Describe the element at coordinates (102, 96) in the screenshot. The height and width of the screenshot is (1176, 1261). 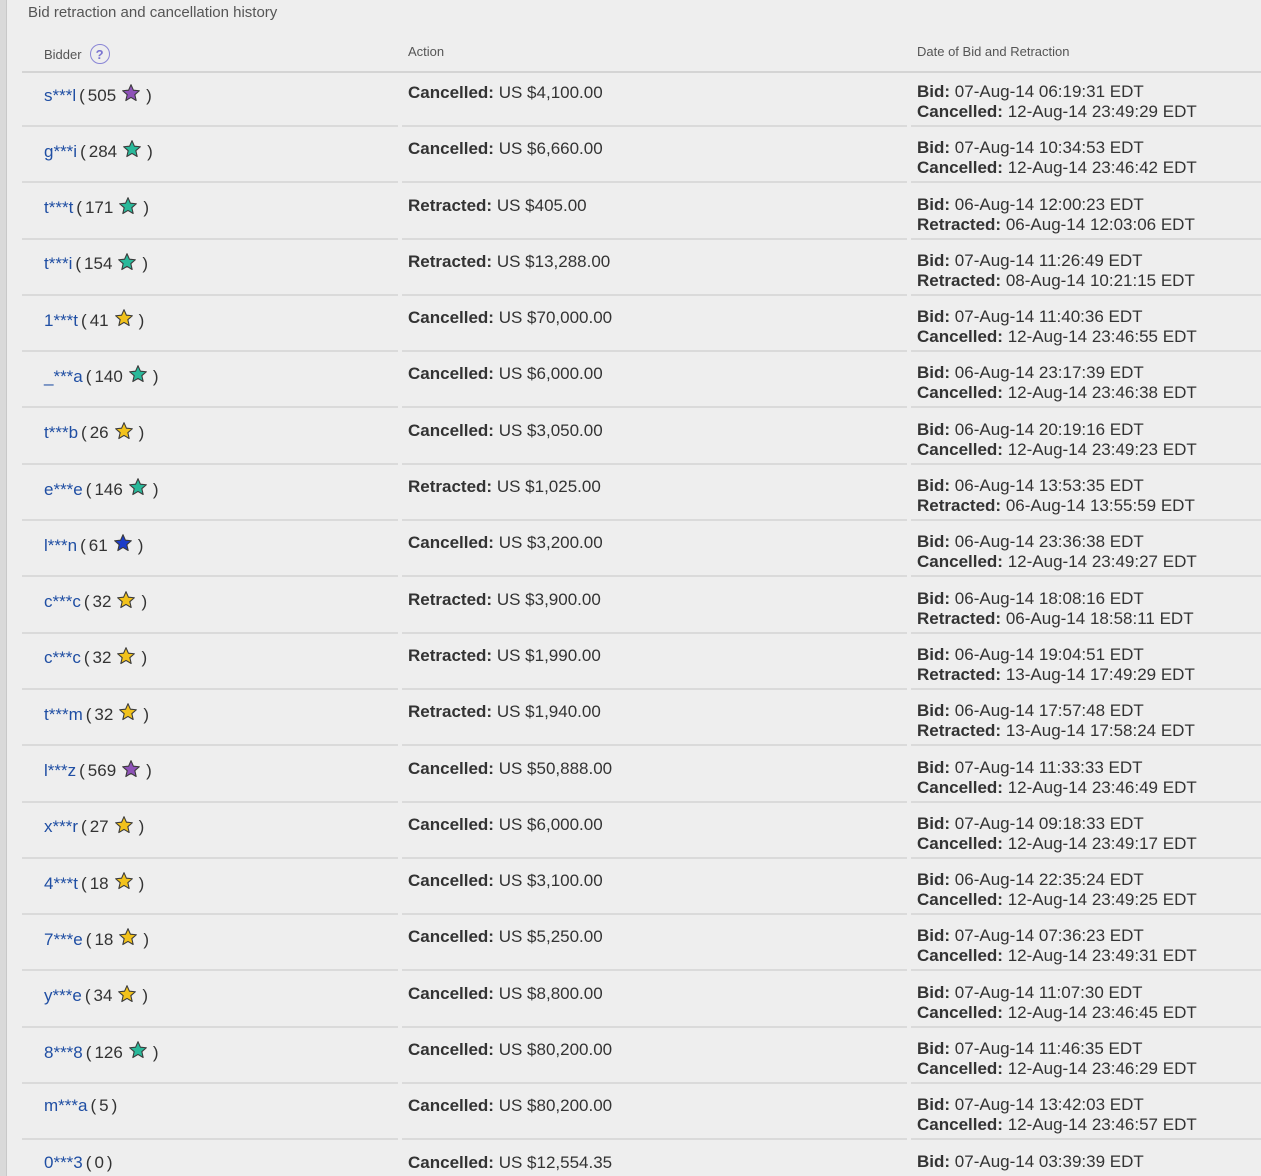
I see `feedback-score-link: 505` at that location.